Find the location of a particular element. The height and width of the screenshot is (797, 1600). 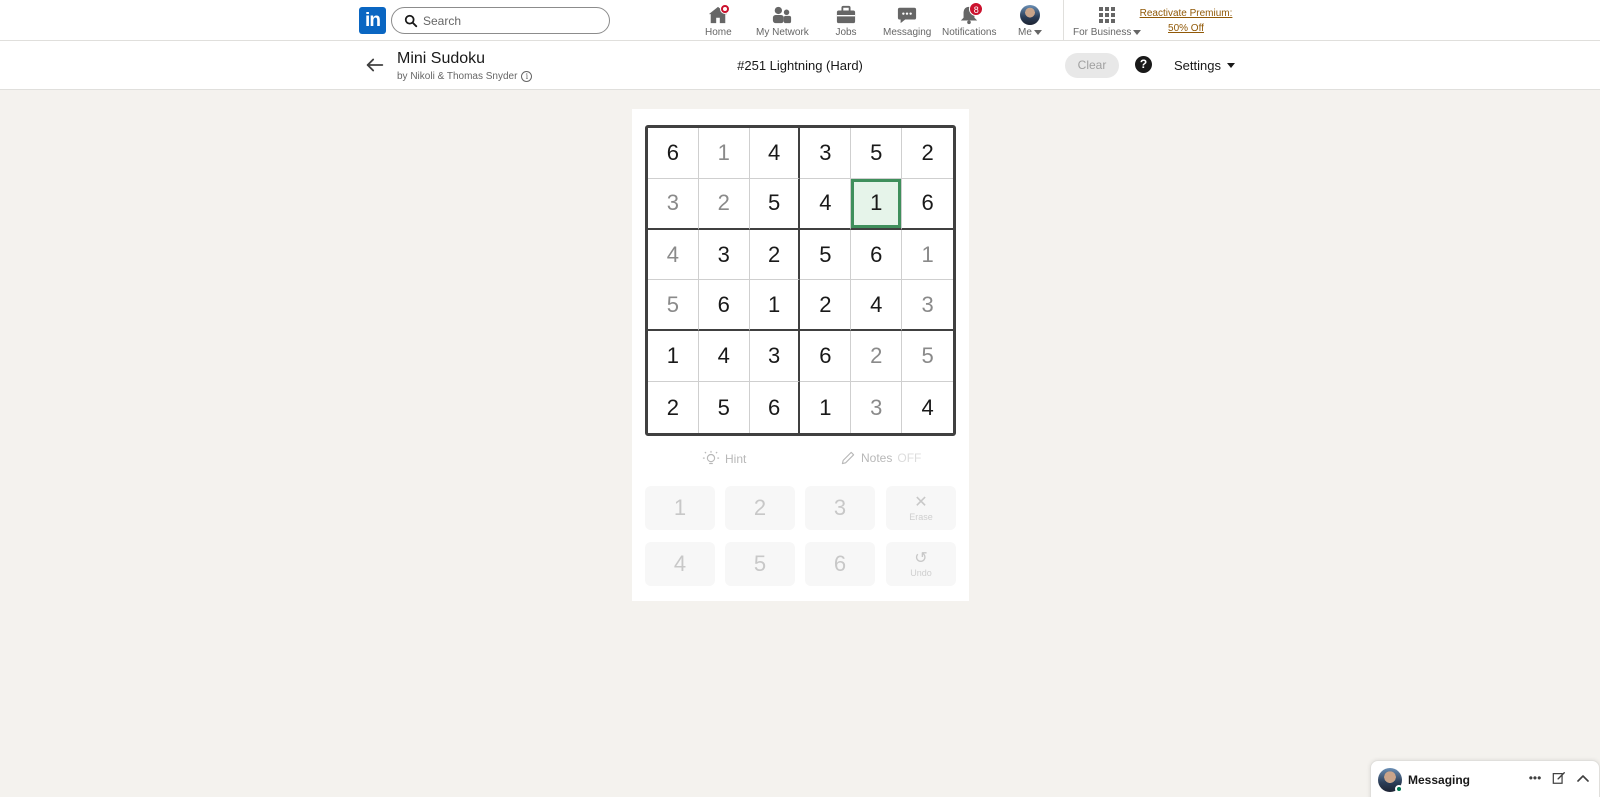

compose-icon is located at coordinates (1559, 778).